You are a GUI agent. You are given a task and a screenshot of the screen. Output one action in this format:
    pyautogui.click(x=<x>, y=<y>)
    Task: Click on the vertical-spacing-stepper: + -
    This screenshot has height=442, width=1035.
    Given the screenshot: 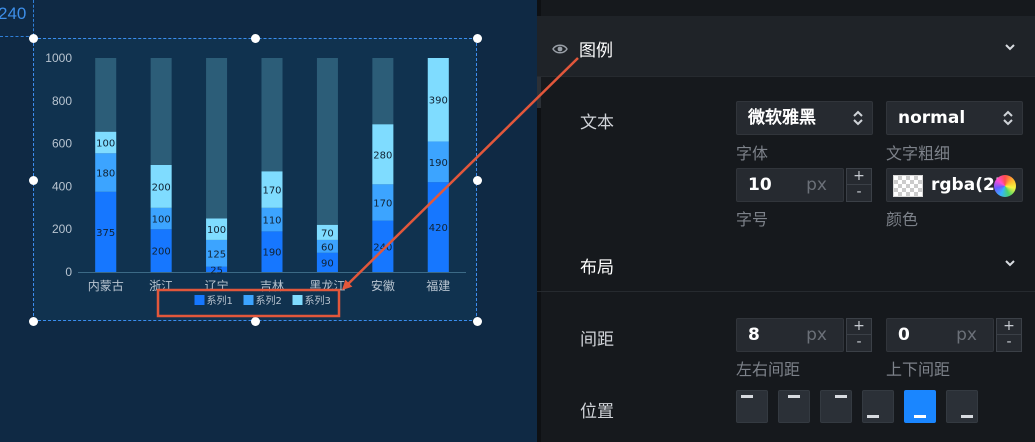 What is the action you would take?
    pyautogui.click(x=1009, y=335)
    